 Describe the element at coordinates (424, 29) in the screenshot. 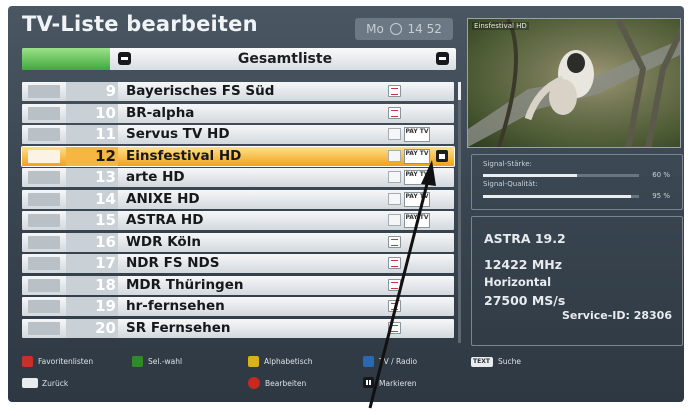

I see `clock-time: 14 52` at that location.